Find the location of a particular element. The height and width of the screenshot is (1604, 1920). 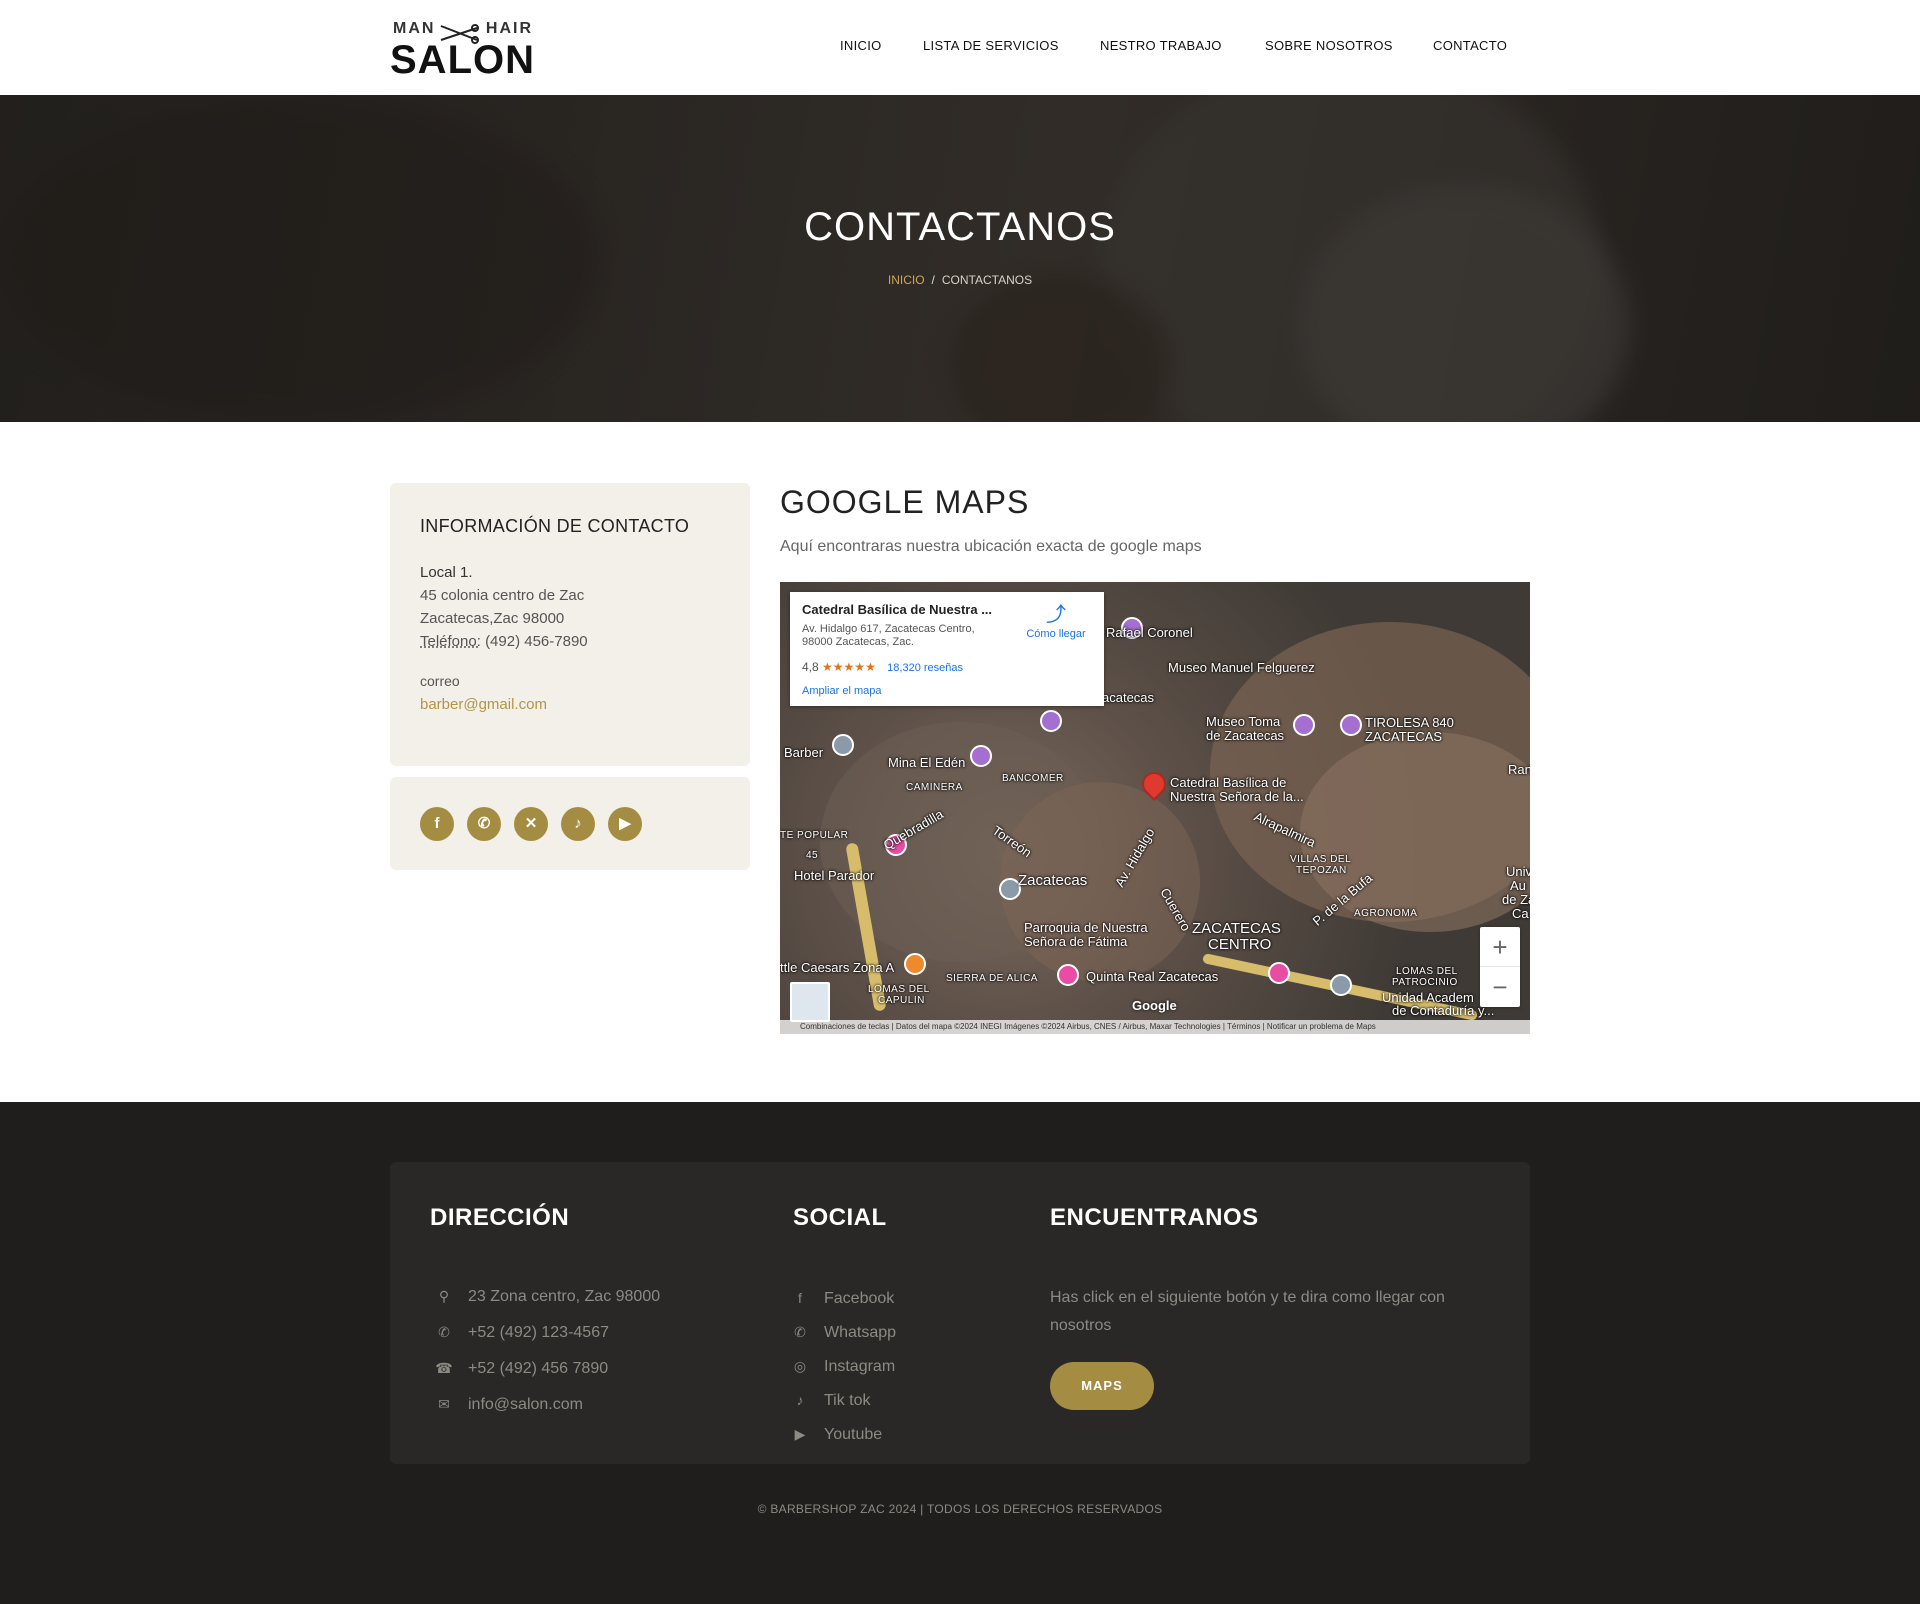

map-label: Univ is located at coordinates (1518, 871).